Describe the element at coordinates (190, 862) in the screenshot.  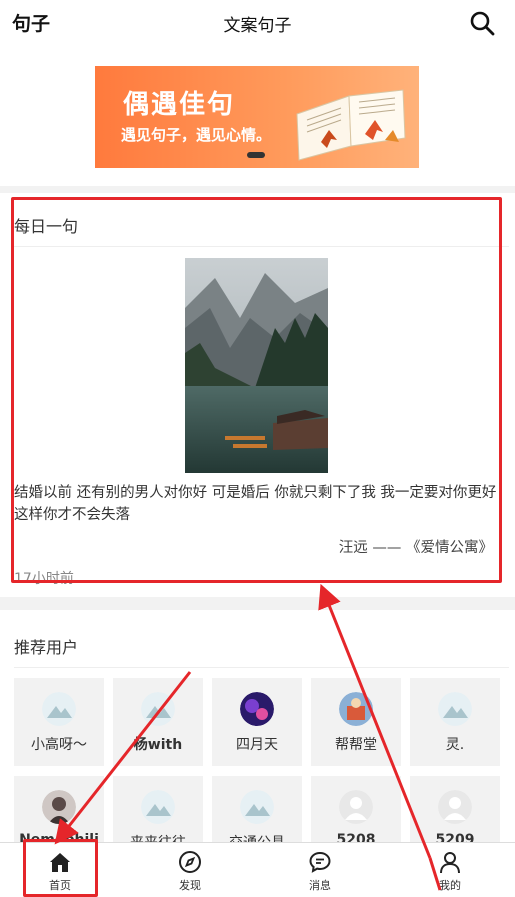
I see `compass-icon` at that location.